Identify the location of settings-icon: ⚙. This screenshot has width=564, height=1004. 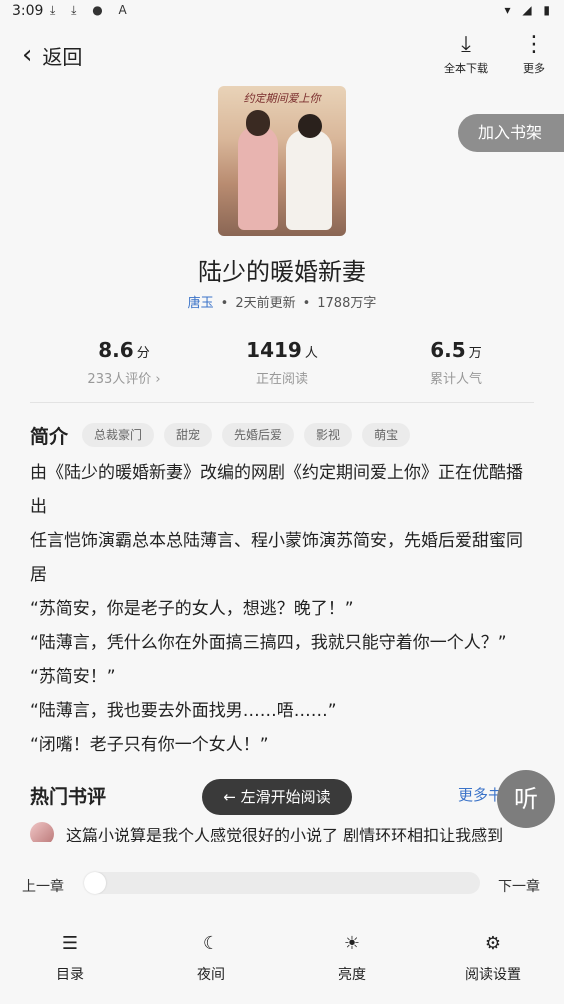
(493, 943).